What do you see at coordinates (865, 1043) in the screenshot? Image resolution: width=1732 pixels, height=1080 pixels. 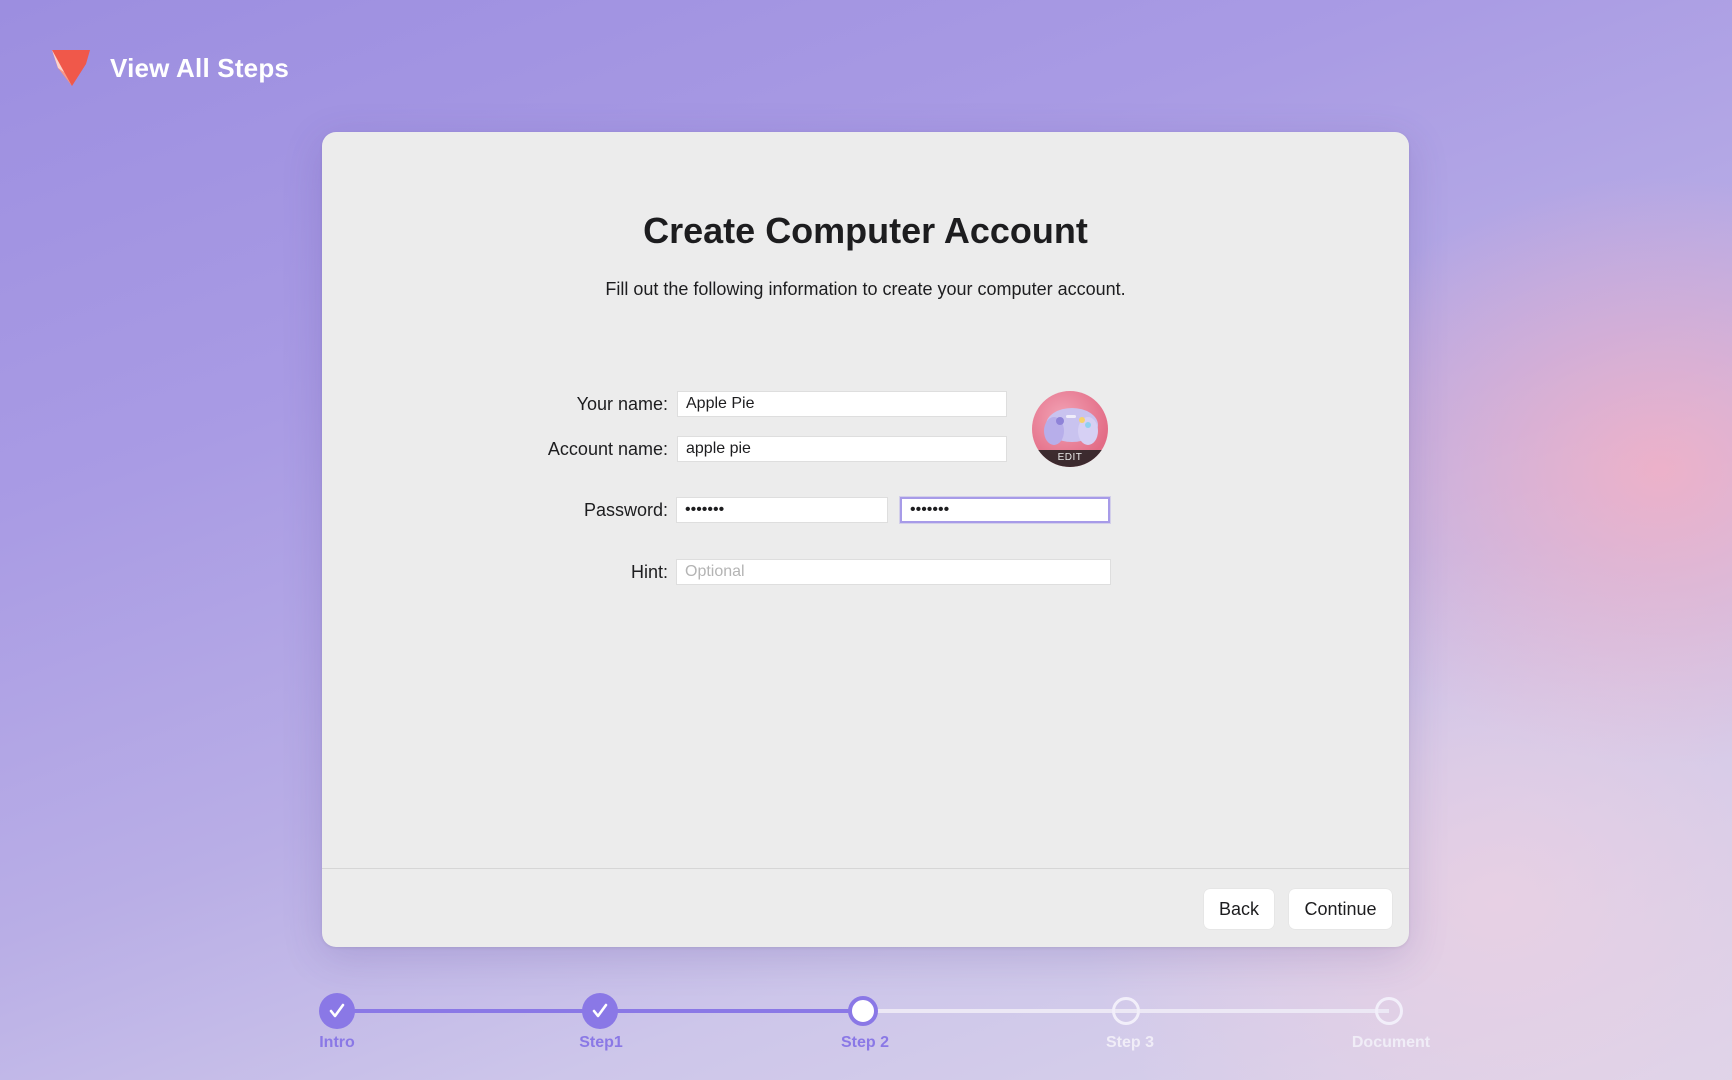 I see `step-label-step2: Step 2` at bounding box center [865, 1043].